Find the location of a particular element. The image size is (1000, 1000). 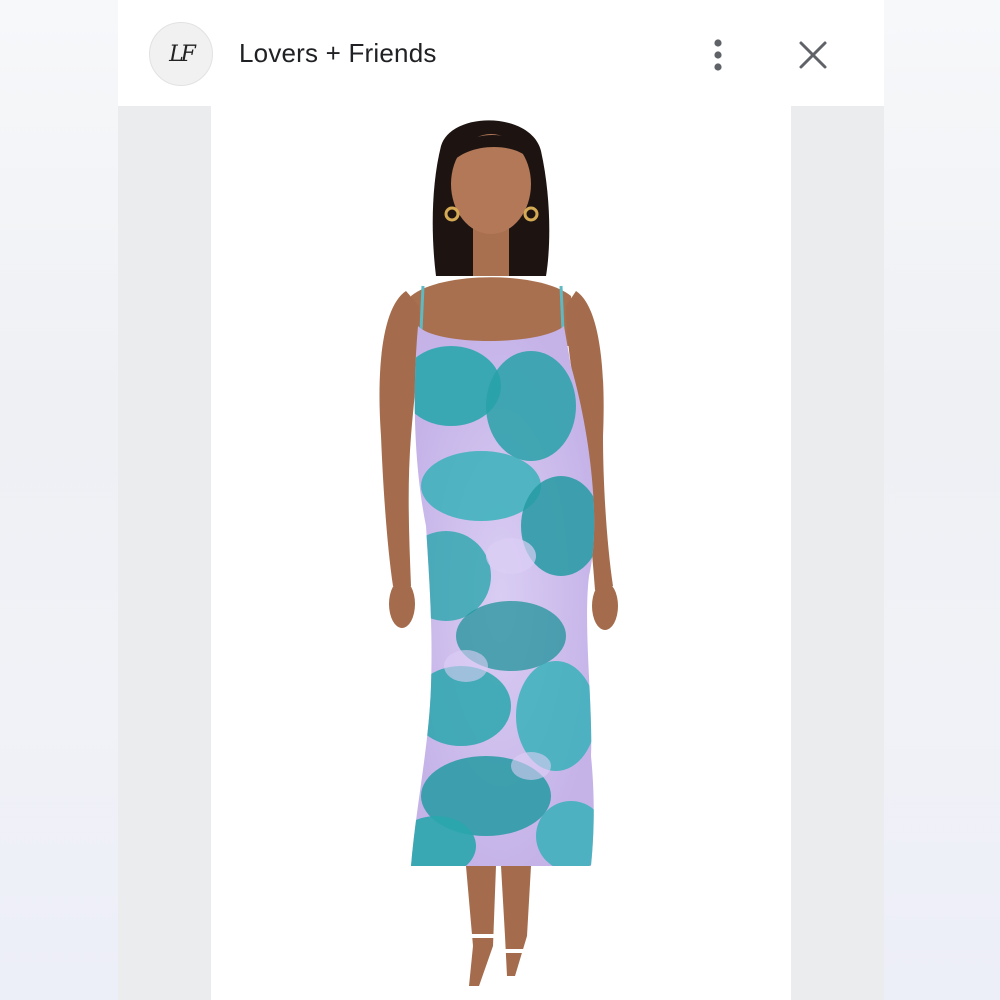

close-icon is located at coordinates (813, 55).